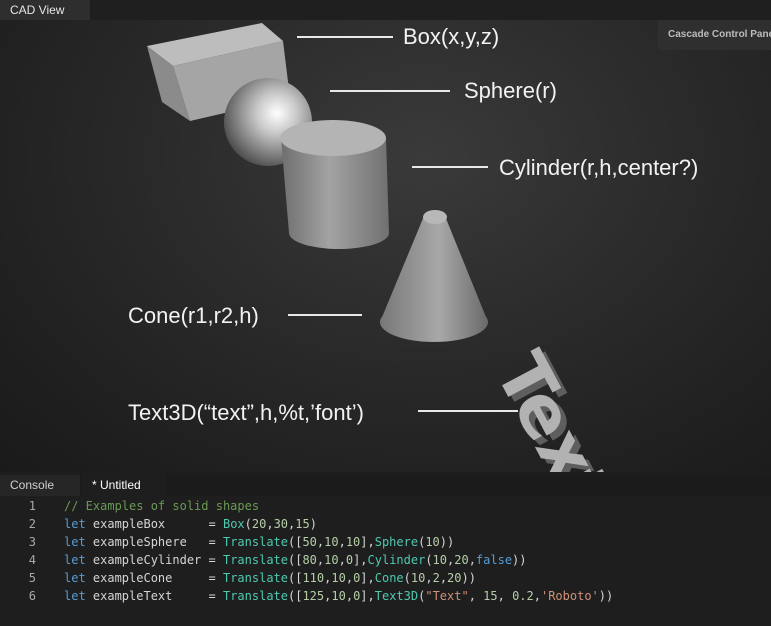 Image resolution: width=771 pixels, height=626 pixels. I want to click on code-token: 0.2, so click(523, 596).